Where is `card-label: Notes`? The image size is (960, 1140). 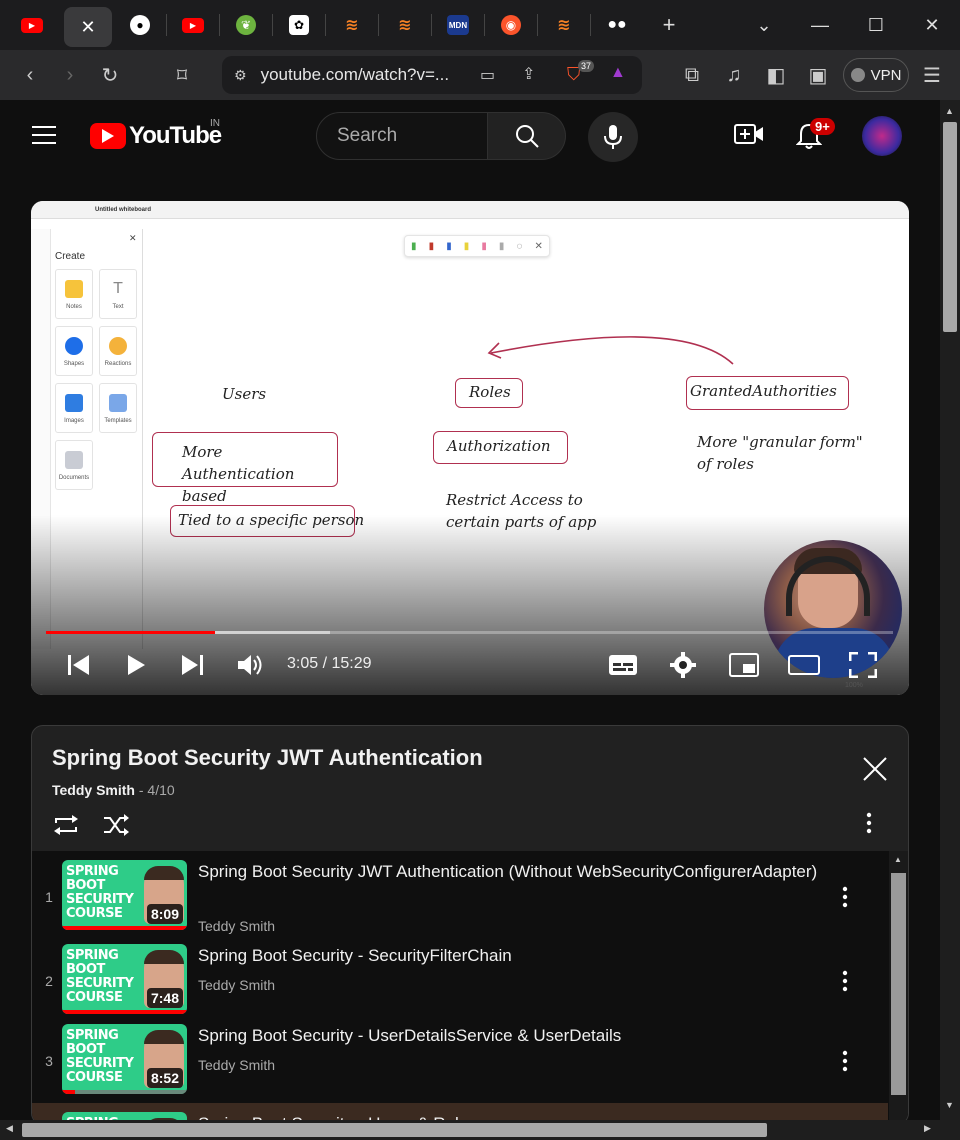
card-label: Notes is located at coordinates (74, 307).